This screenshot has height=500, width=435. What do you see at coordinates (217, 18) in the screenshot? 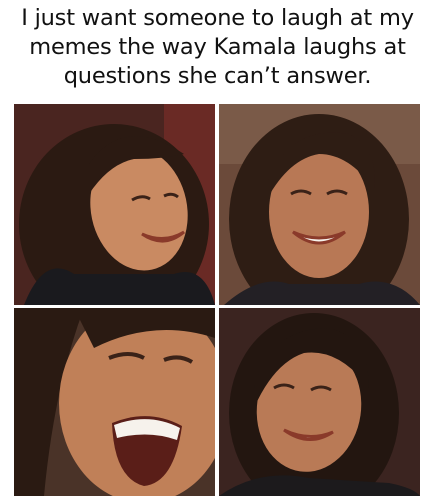
I see `caption-line-1: I just want someone to laugh at my` at bounding box center [217, 18].